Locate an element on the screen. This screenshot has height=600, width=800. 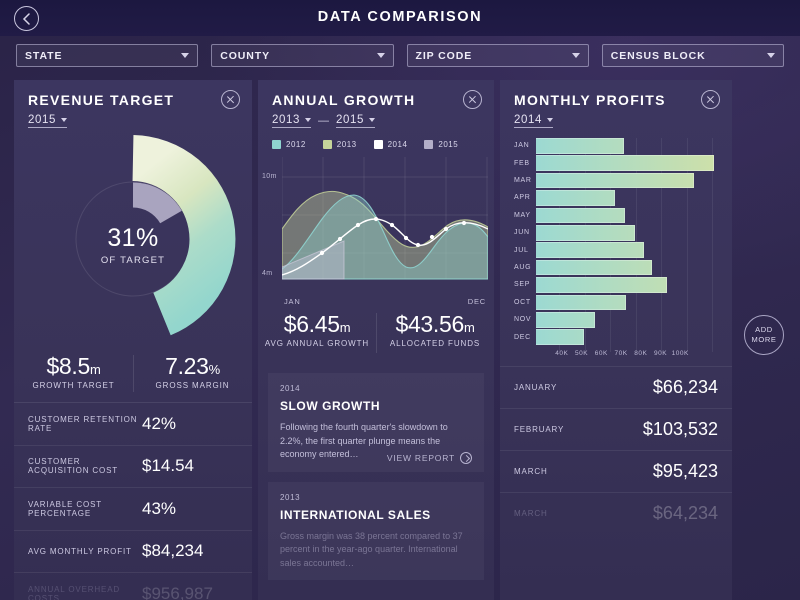
kpi-name: VARIABLE COST PERCENTAGE is located at coordinates (65, 508).